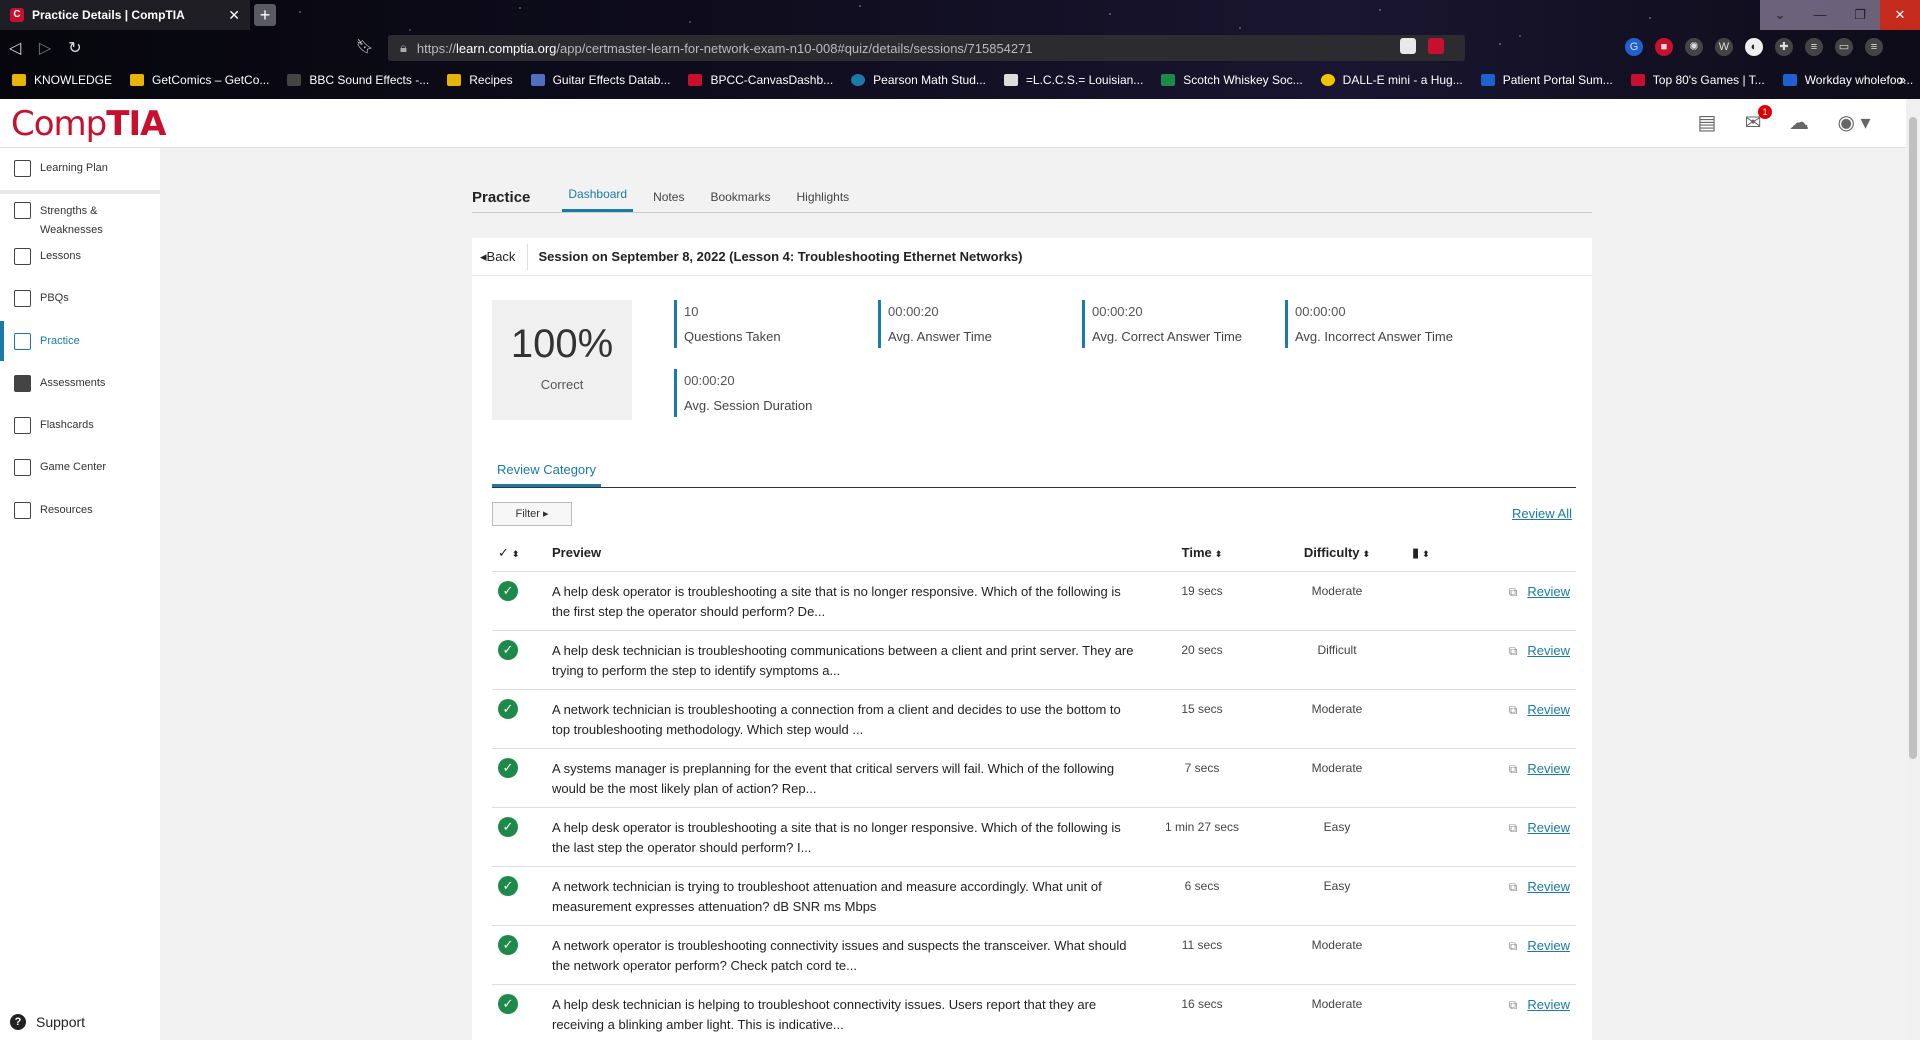  Describe the element at coordinates (577, 552) in the screenshot. I see `col-preview: Preview` at that location.